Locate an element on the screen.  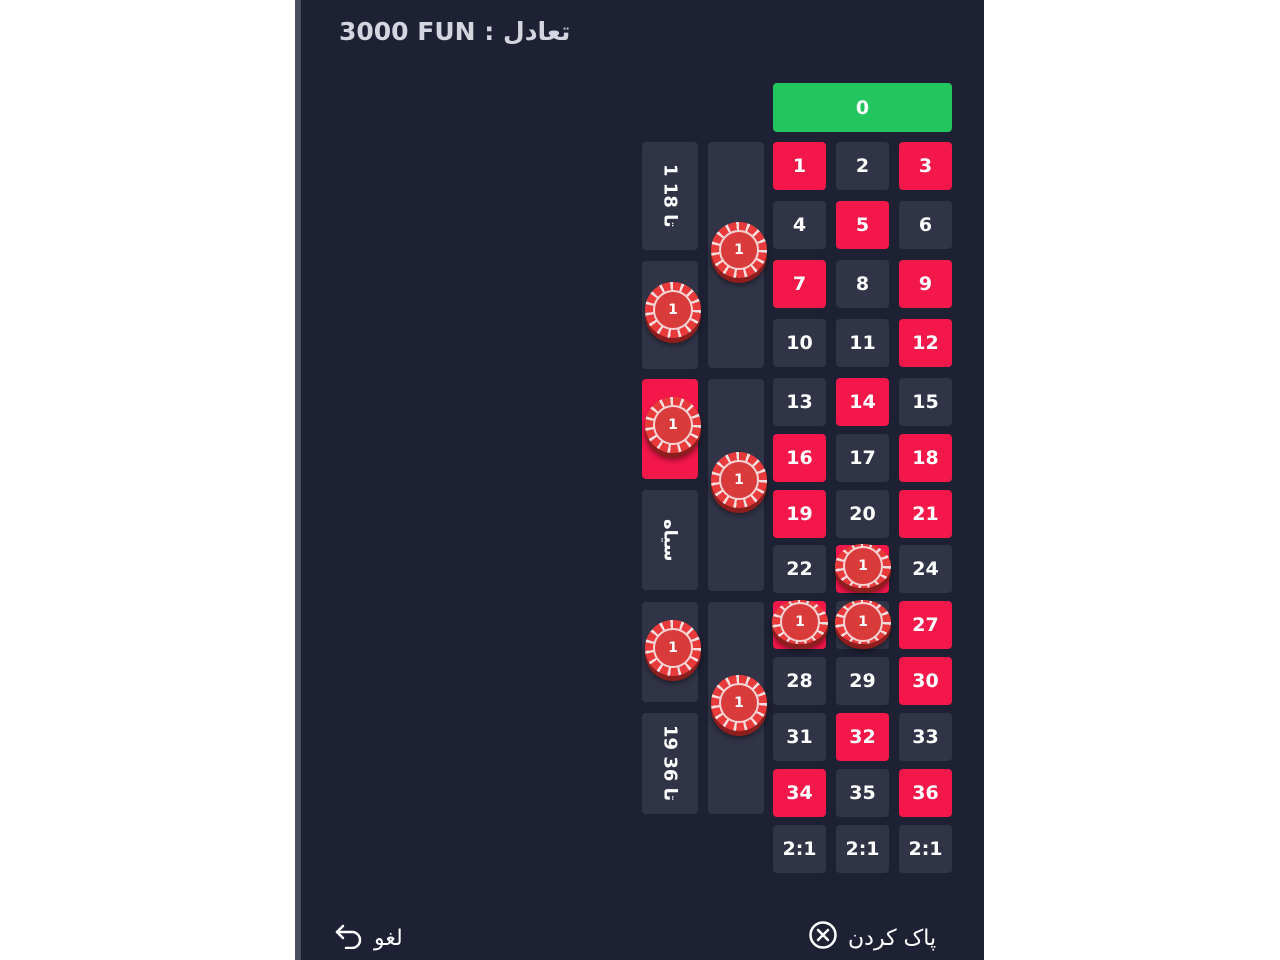
bet-number-15: 15 is located at coordinates (925, 402).